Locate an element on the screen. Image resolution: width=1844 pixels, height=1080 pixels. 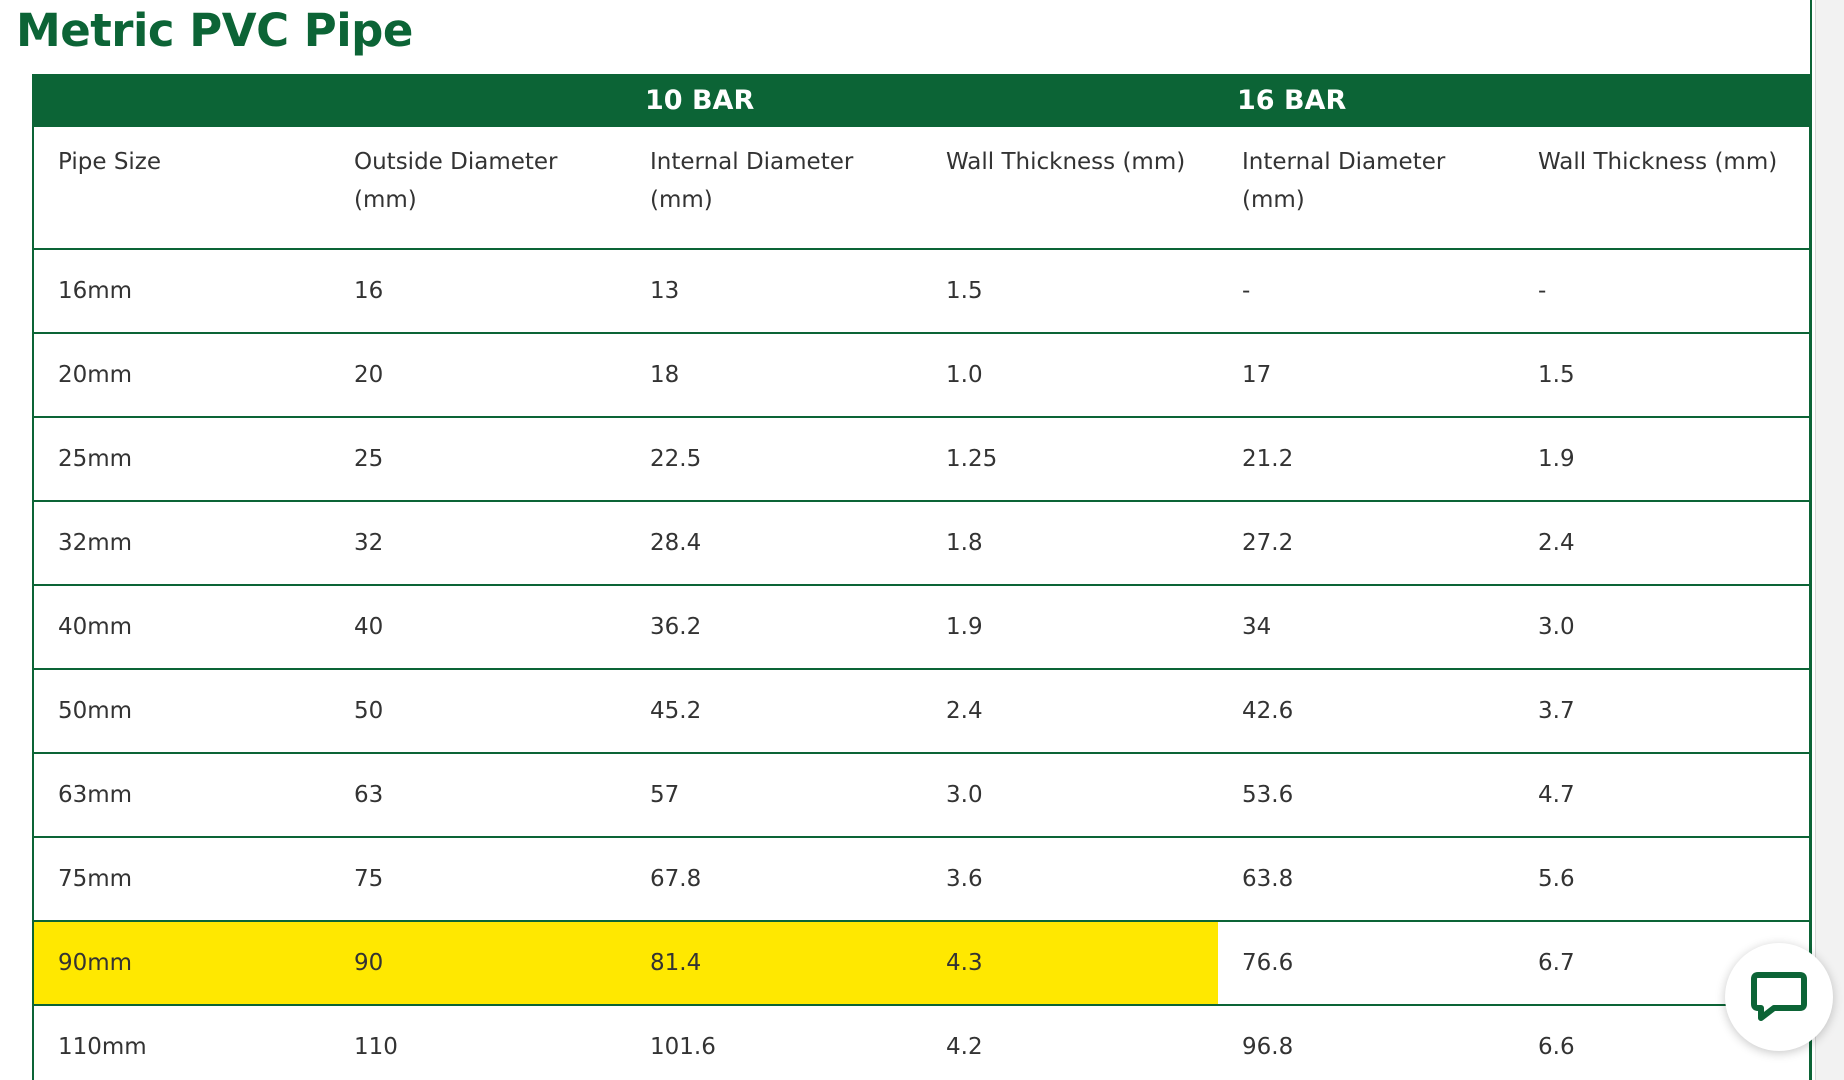
outside-diameter-cell: 16 is located at coordinates (478, 291).